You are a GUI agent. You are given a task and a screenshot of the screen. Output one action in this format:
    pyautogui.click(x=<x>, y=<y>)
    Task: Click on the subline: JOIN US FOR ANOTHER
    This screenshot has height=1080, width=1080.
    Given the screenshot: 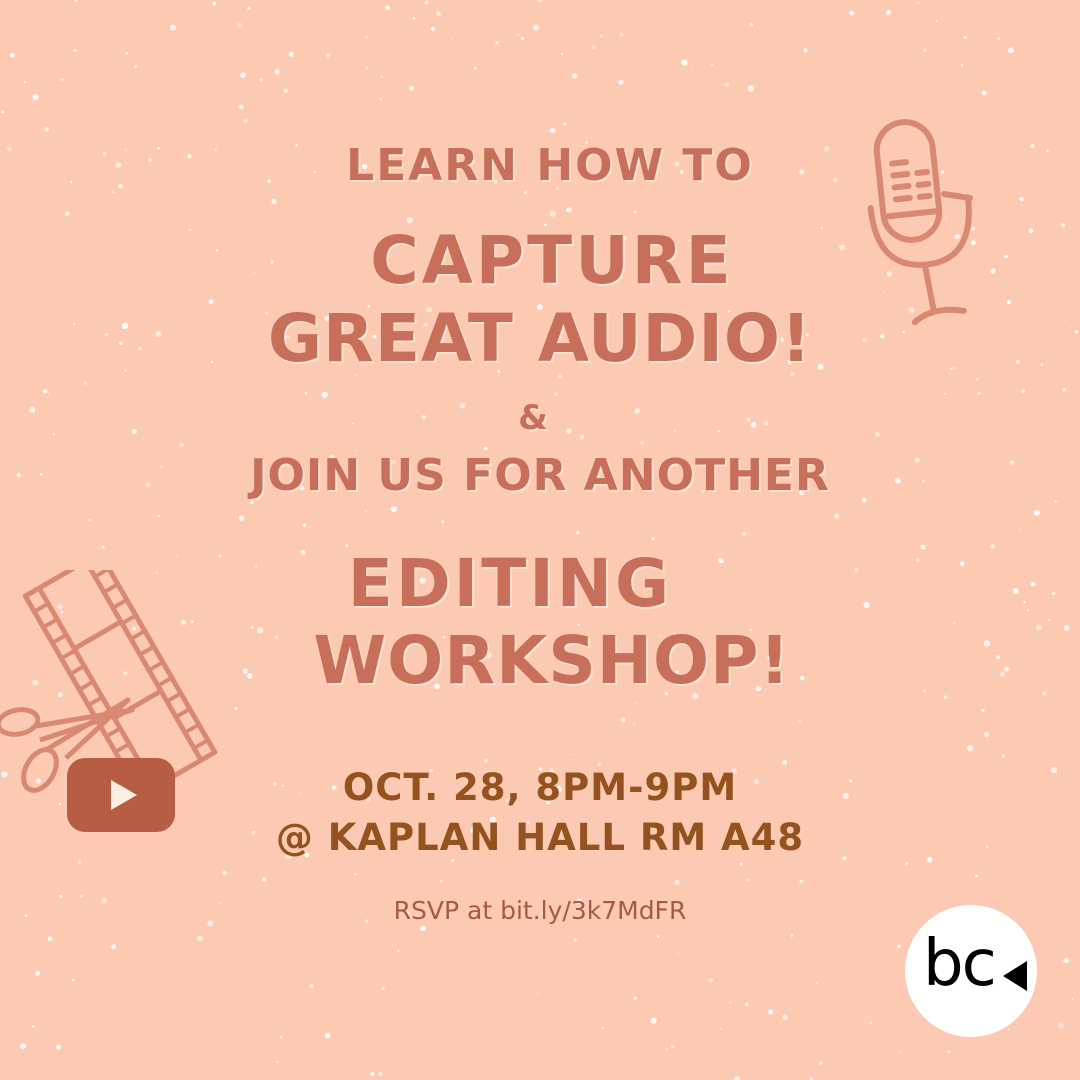 What is the action you would take?
    pyautogui.click(x=540, y=475)
    